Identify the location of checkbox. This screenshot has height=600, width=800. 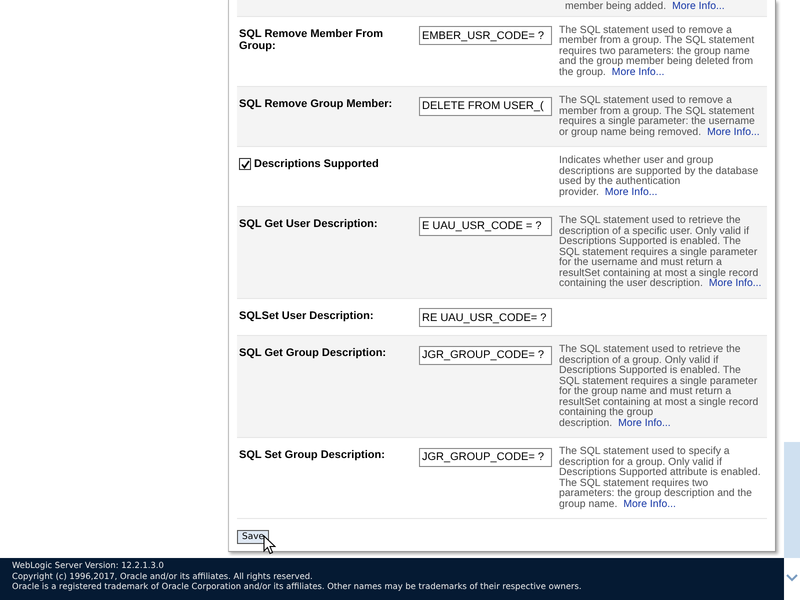
(245, 164).